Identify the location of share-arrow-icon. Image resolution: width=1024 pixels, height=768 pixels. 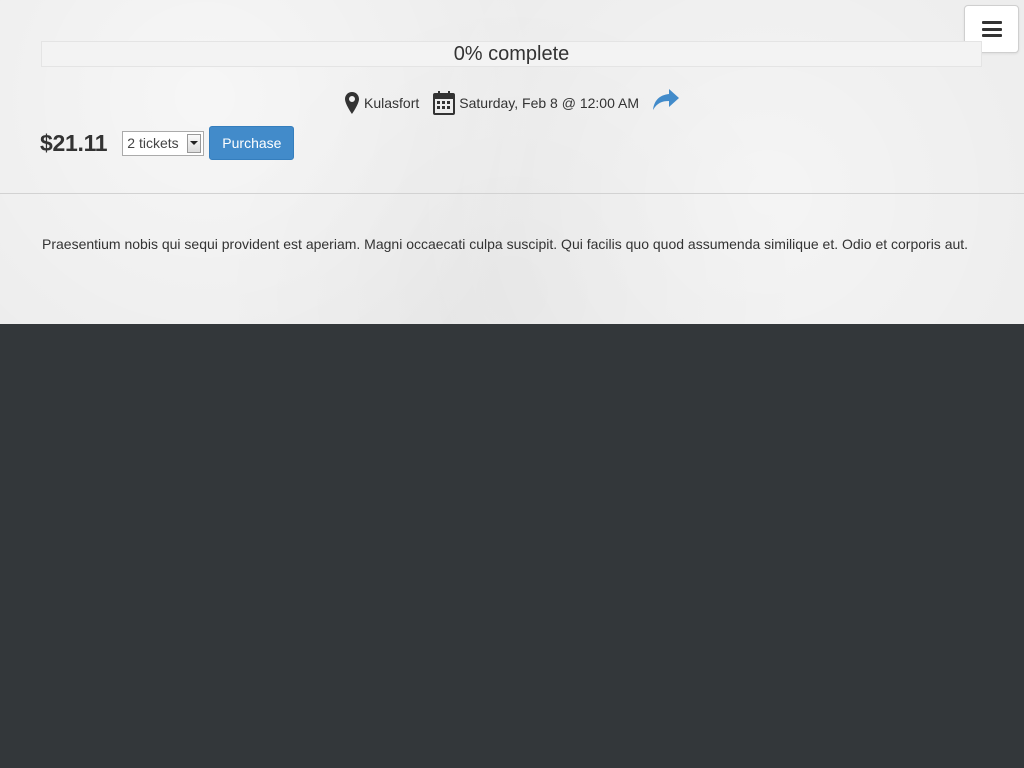
(665, 100).